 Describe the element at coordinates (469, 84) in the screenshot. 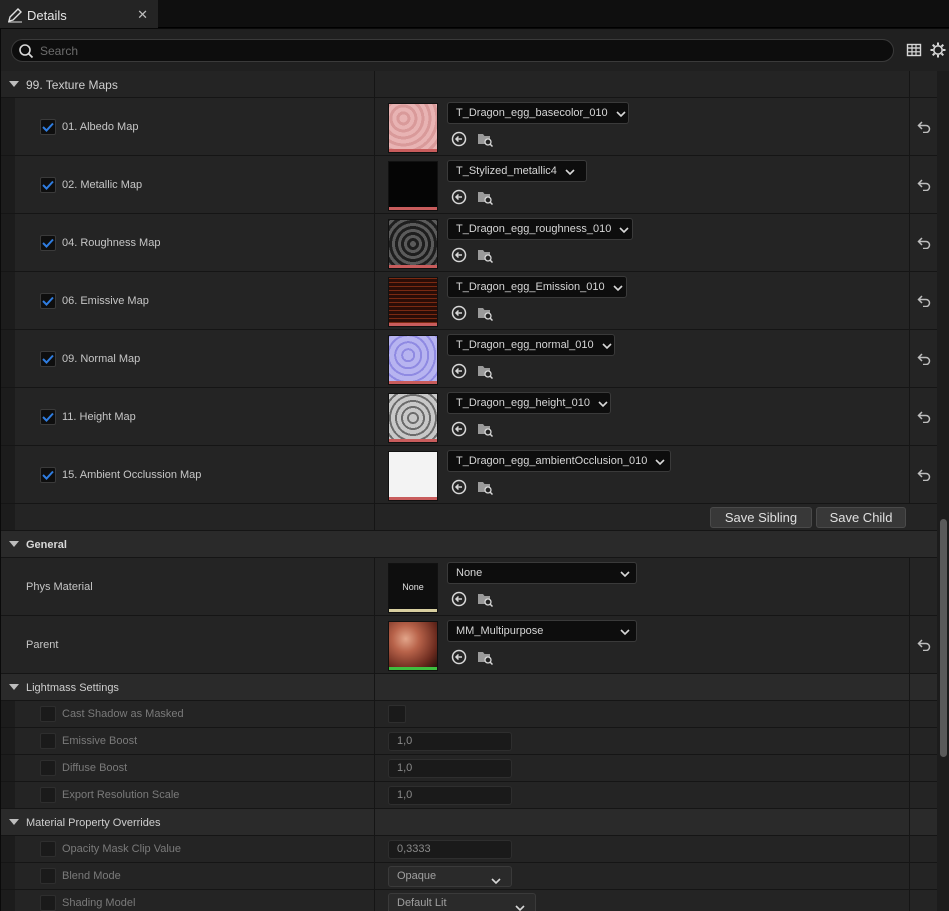

I see `category-texture-maps: 99. Texture Maps` at that location.